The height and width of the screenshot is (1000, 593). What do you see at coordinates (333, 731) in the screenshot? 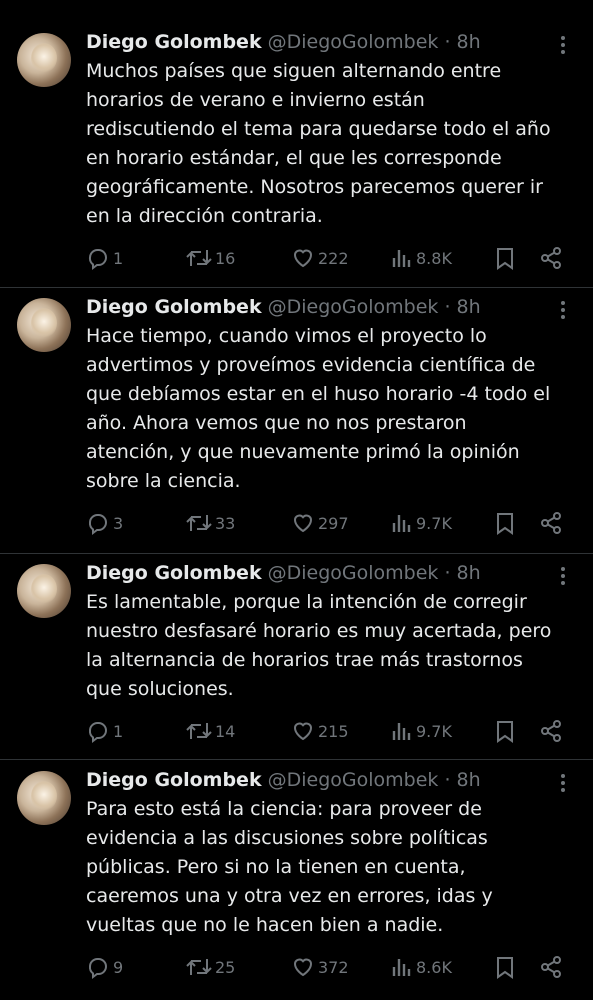
I see `like-count: 215` at bounding box center [333, 731].